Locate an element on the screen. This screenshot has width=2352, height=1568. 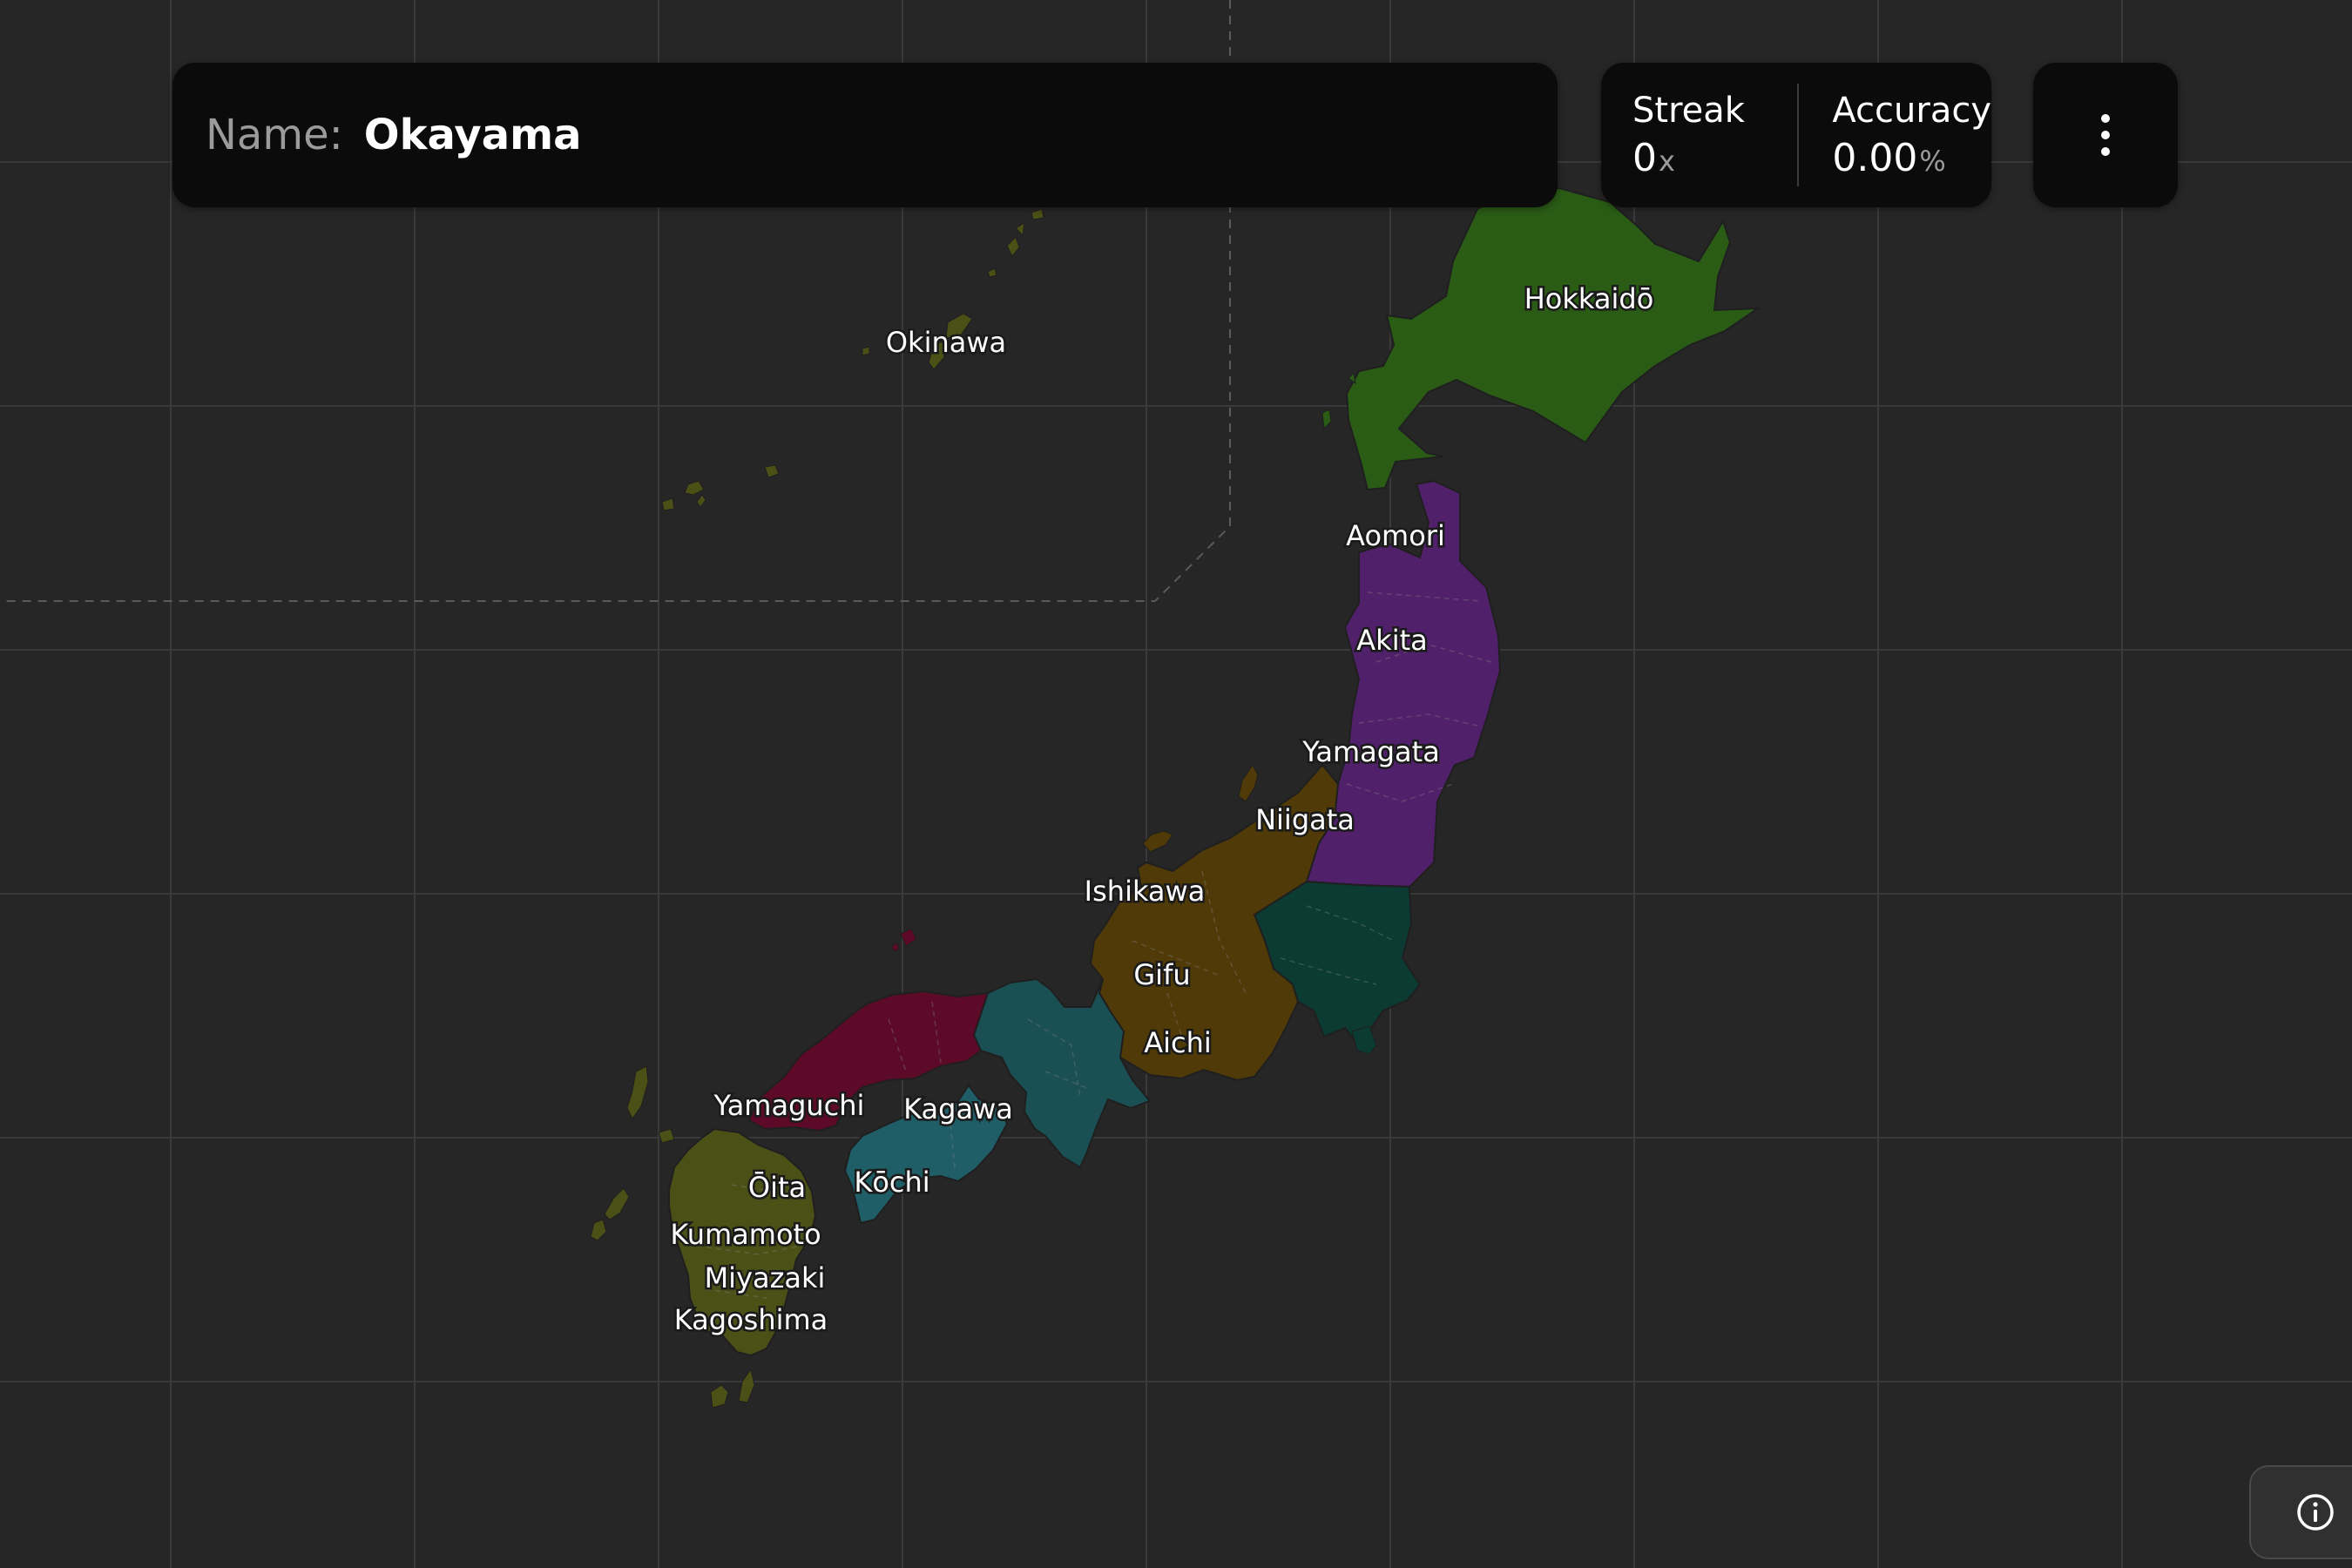
label-oita: Ōita is located at coordinates (777, 1187).